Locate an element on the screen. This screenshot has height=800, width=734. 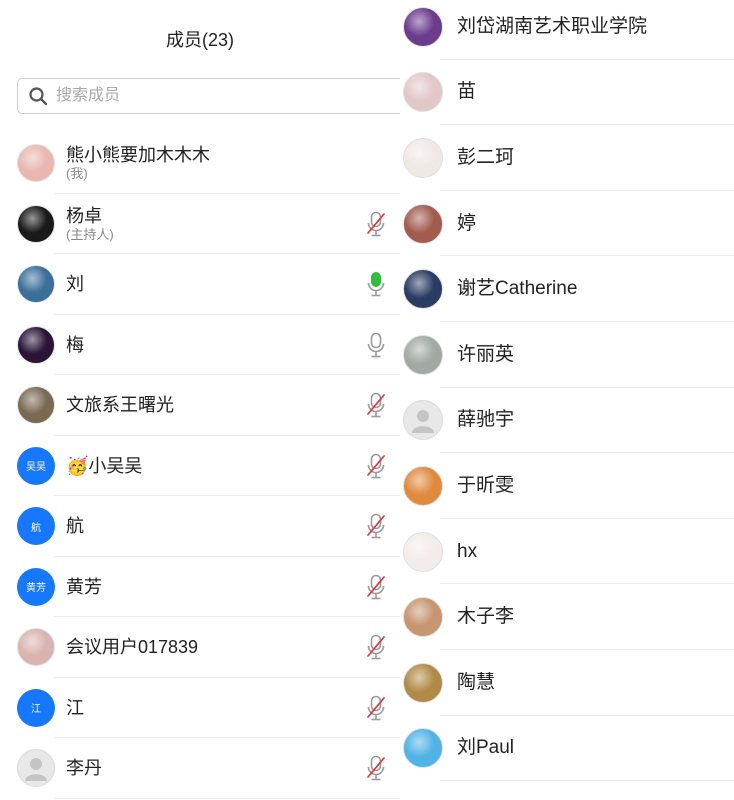
member-row: 陶慧 is located at coordinates (567, 683).